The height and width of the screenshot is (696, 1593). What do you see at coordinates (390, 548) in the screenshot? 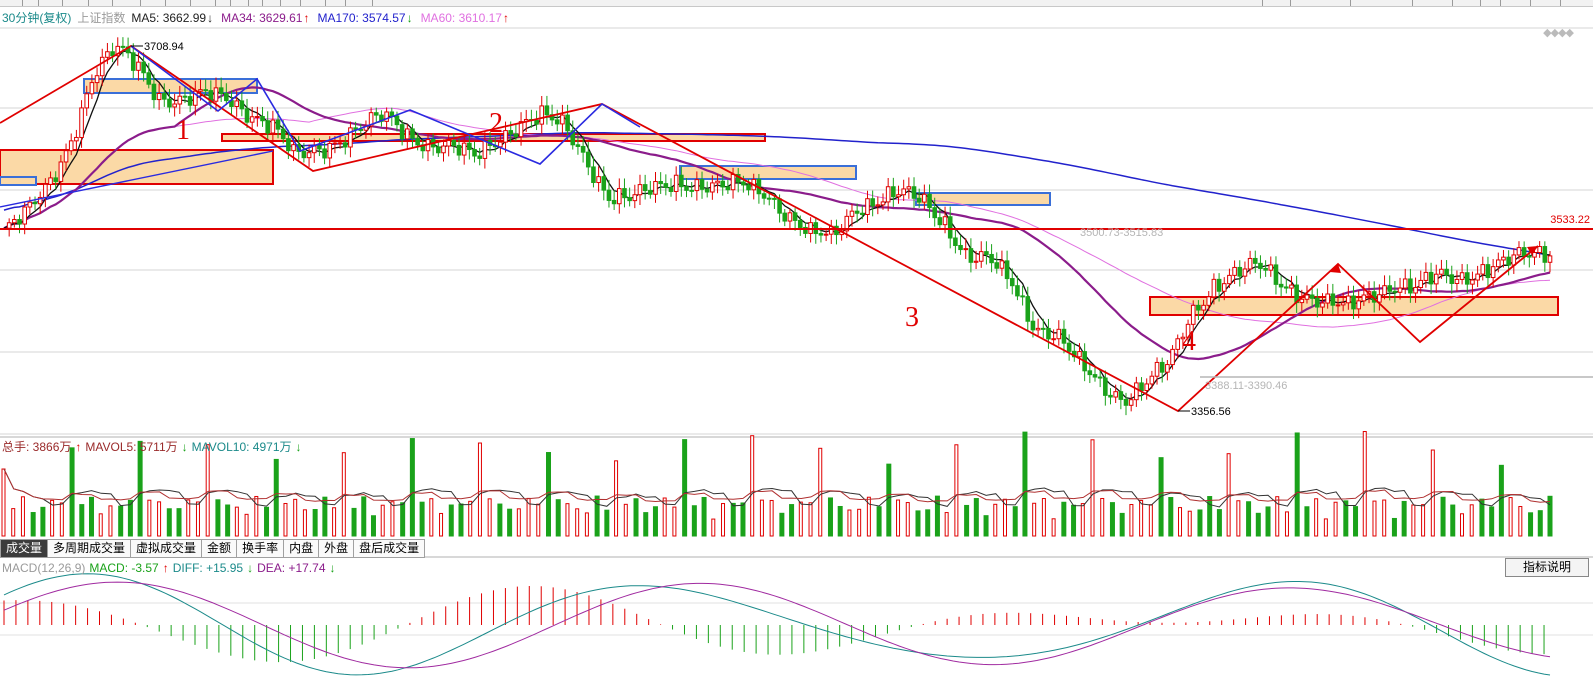
I see `tab-after-hours-volume: 盘后成交量` at bounding box center [390, 548].